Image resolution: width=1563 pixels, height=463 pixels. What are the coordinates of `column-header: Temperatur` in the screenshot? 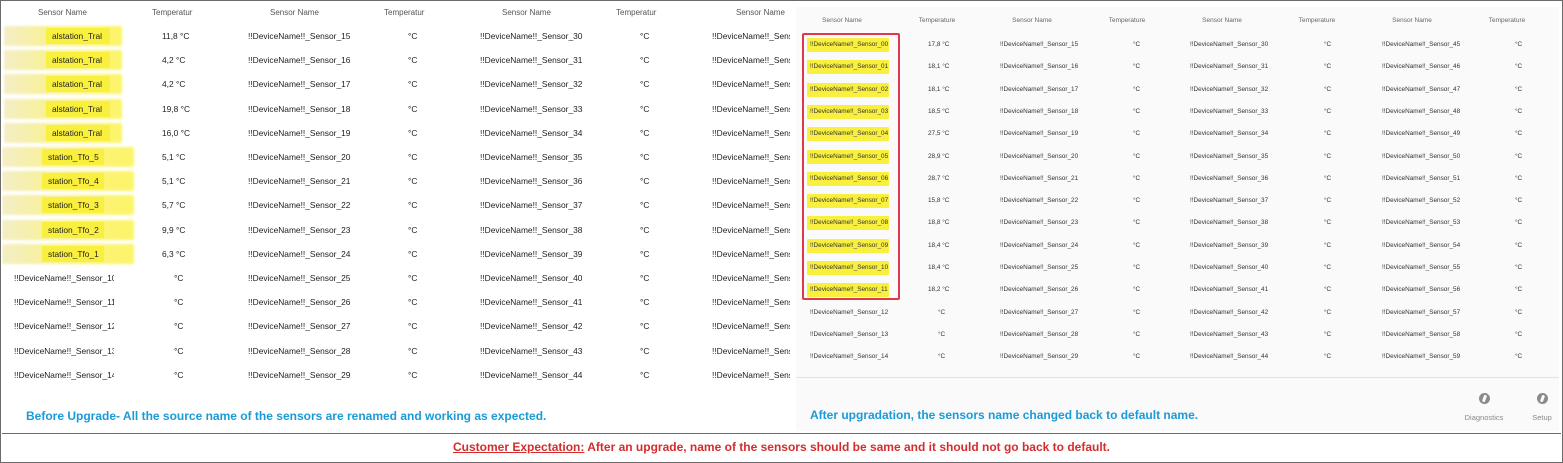 It's located at (636, 12).